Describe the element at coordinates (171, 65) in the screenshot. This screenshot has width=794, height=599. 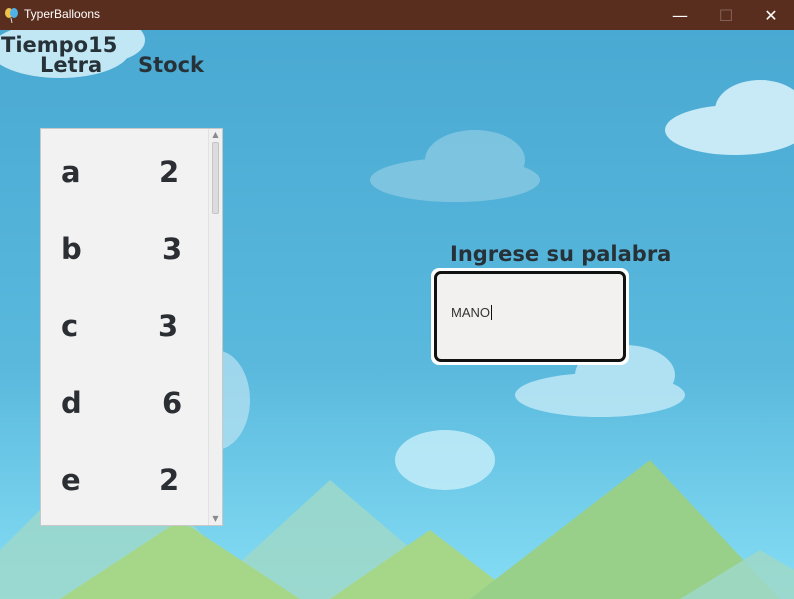
I see `stock-column-header: Stock` at that location.